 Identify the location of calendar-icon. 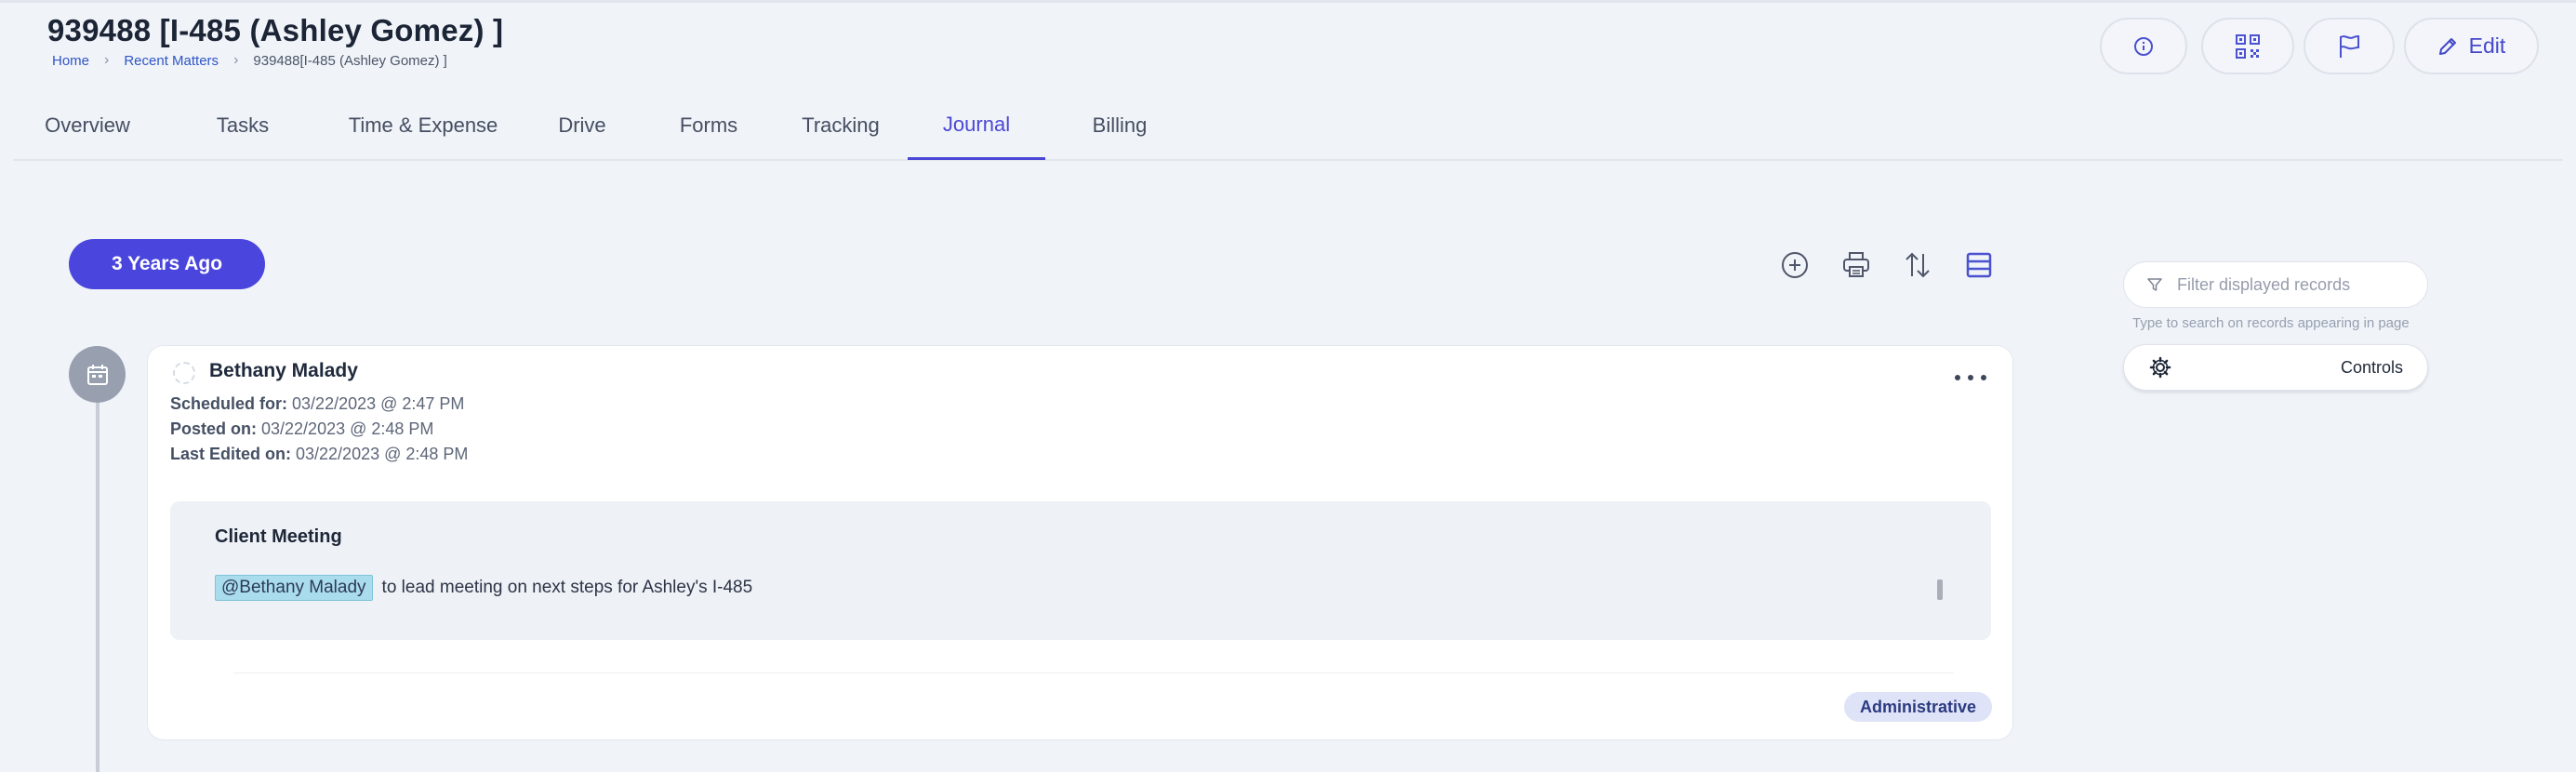
(97, 374).